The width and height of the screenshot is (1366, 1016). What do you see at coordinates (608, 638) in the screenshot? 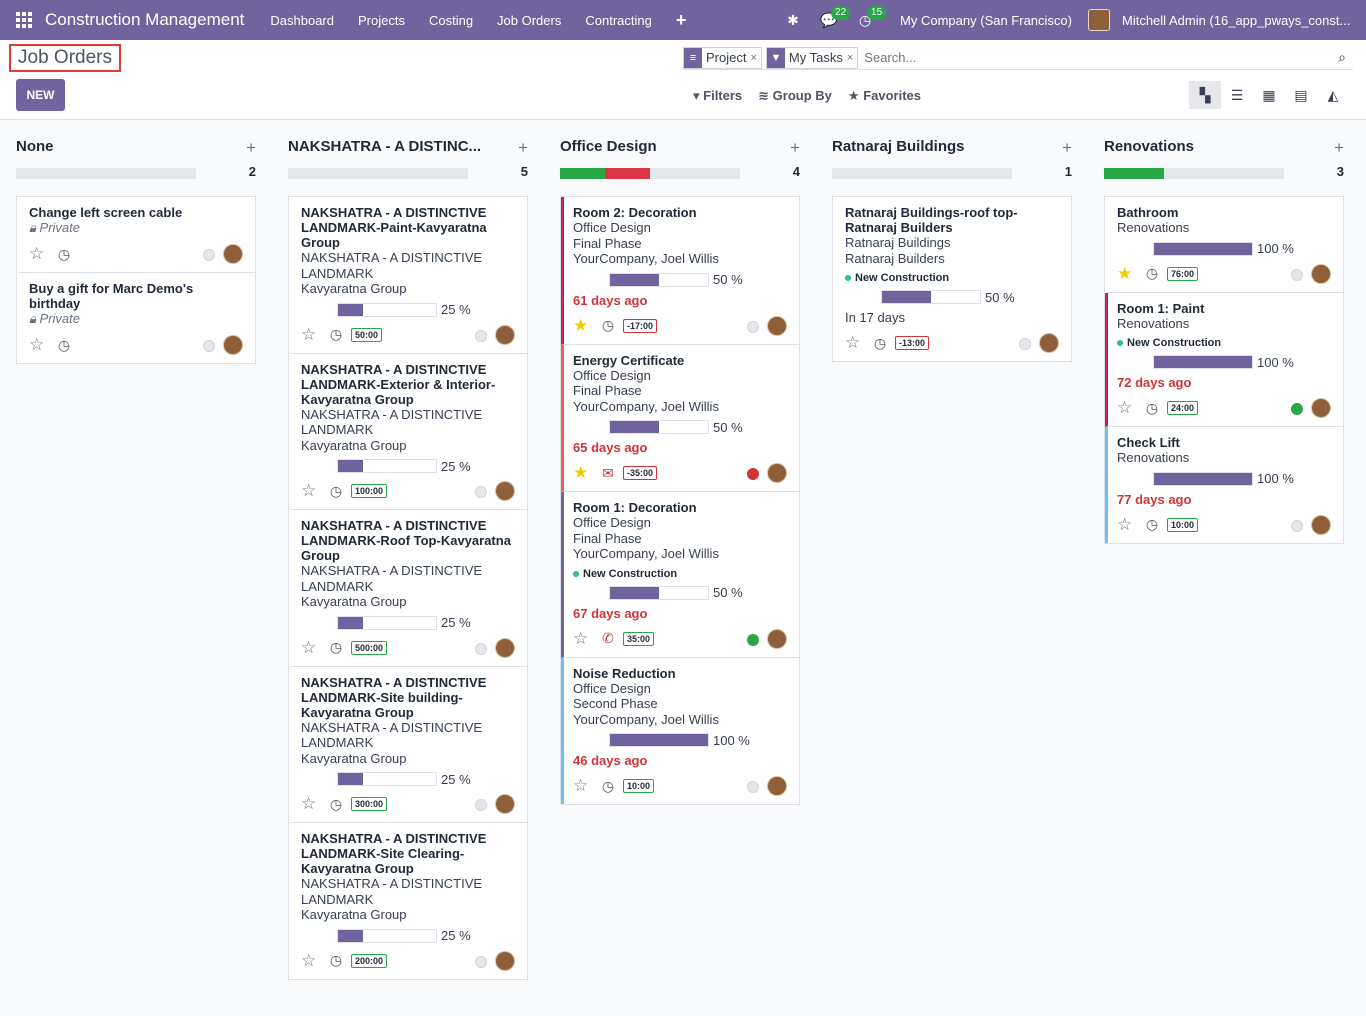
I see `phone-icon: ✆` at bounding box center [608, 638].